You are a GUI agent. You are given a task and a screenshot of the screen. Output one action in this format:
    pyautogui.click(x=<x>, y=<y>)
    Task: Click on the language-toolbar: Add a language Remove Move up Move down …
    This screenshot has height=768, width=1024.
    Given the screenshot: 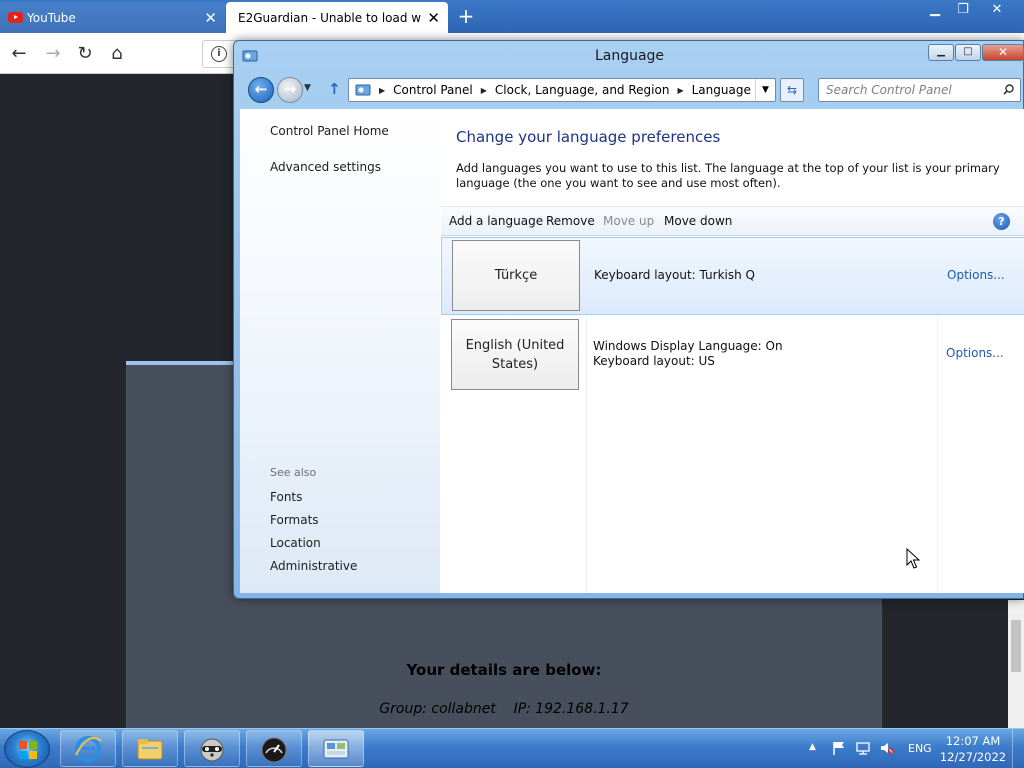 What is the action you would take?
    pyautogui.click(x=732, y=221)
    